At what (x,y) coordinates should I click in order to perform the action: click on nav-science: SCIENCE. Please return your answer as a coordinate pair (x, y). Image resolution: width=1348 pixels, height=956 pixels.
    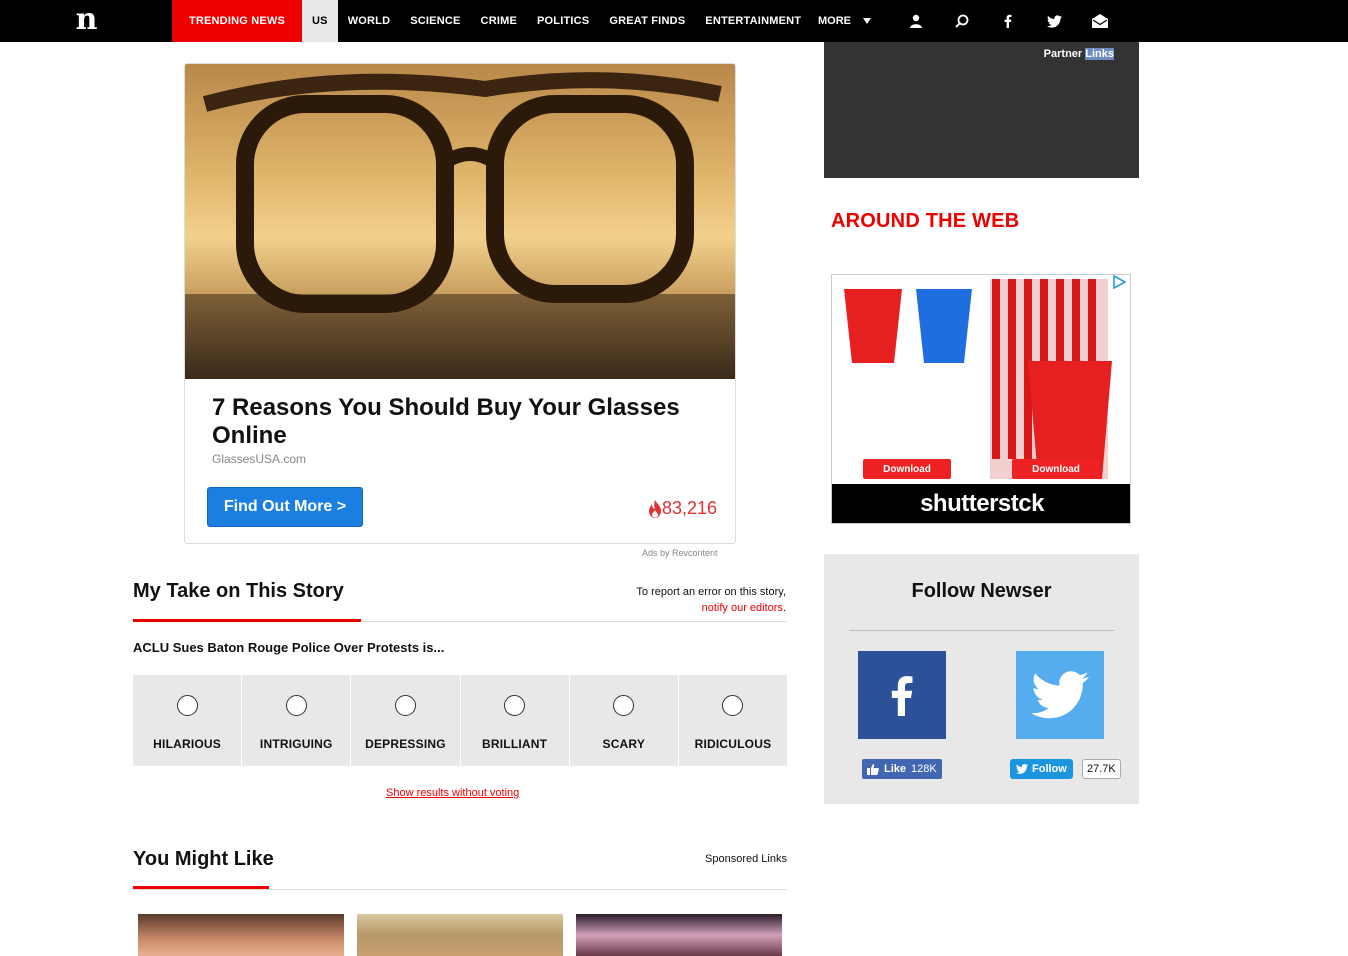
    Looking at the image, I should click on (435, 21).